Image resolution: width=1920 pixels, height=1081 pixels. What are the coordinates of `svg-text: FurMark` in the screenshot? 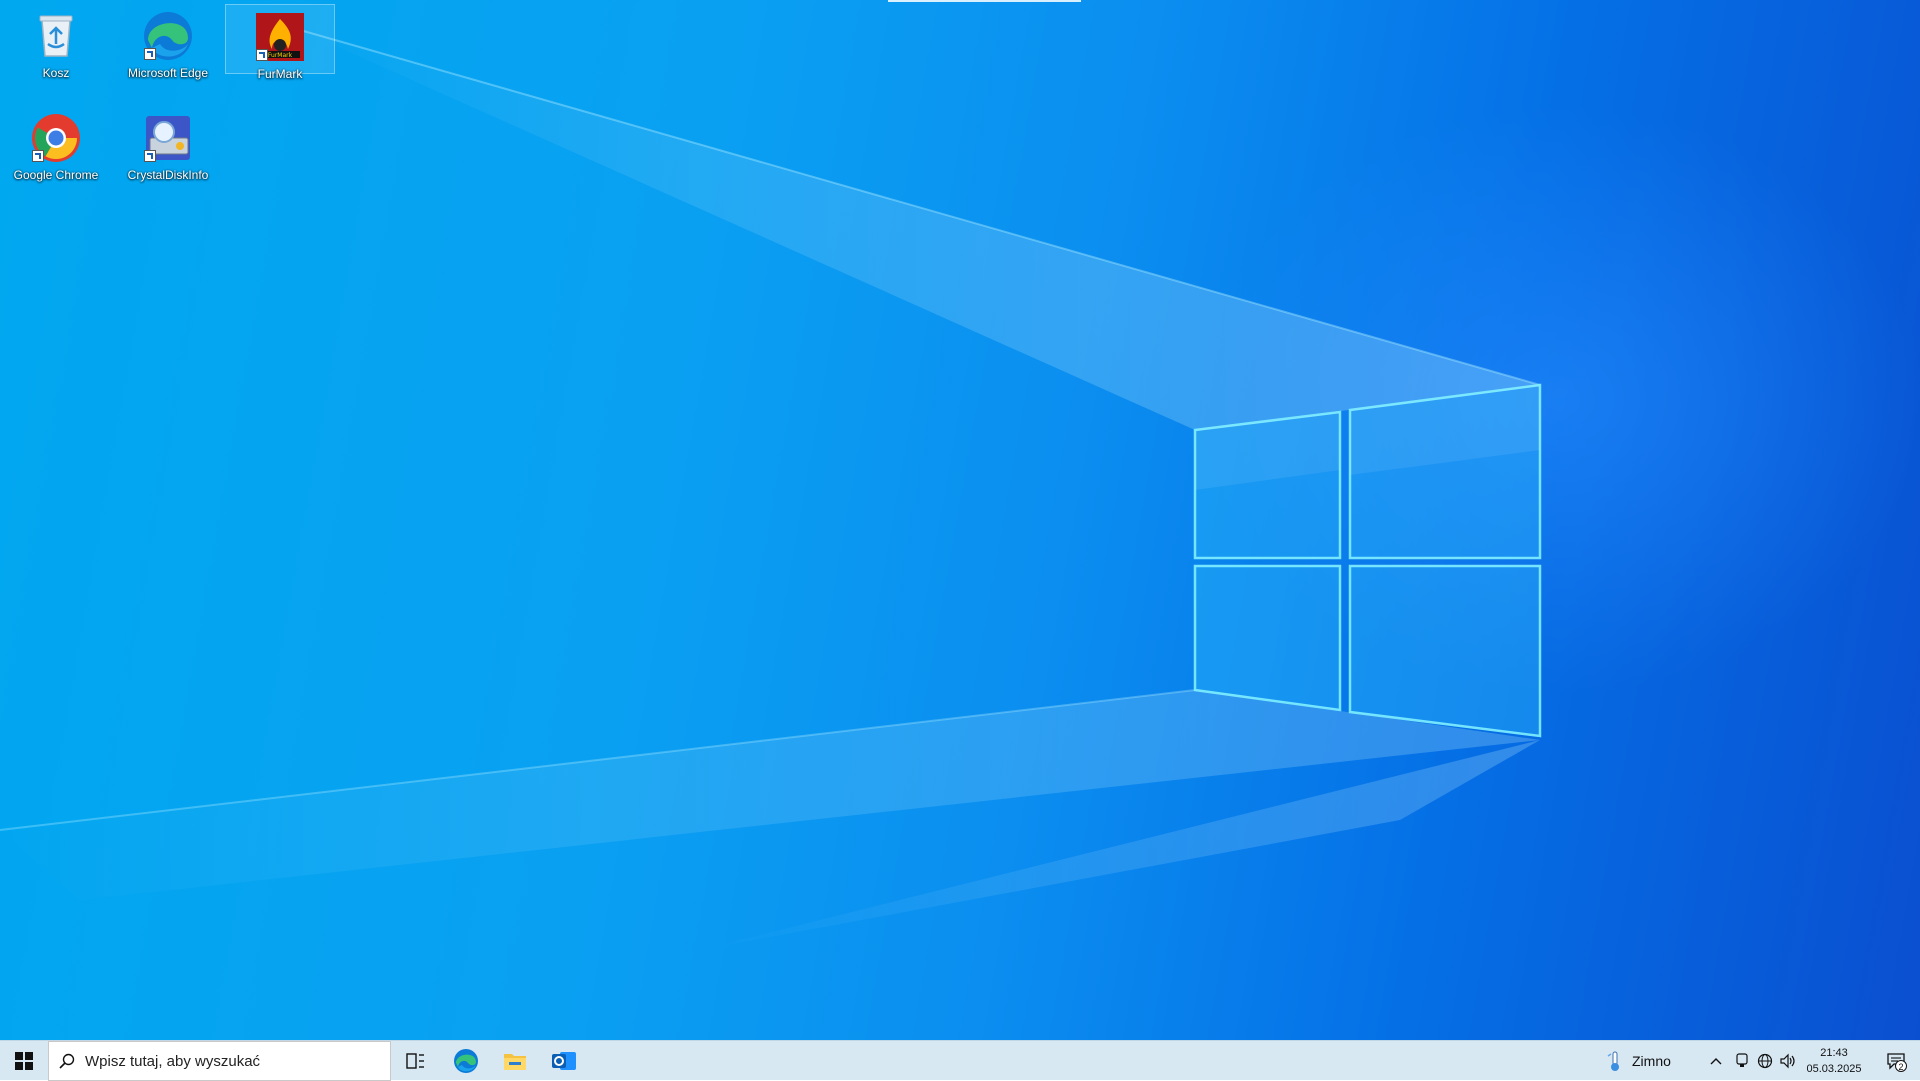 It's located at (280, 55).